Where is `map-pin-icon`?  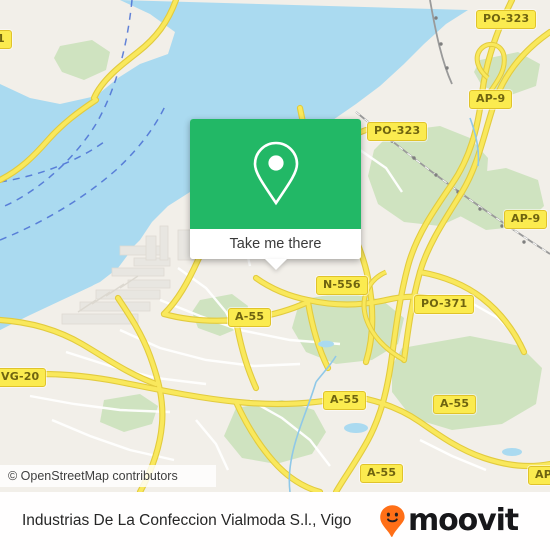 map-pin-icon is located at coordinates (275, 173).